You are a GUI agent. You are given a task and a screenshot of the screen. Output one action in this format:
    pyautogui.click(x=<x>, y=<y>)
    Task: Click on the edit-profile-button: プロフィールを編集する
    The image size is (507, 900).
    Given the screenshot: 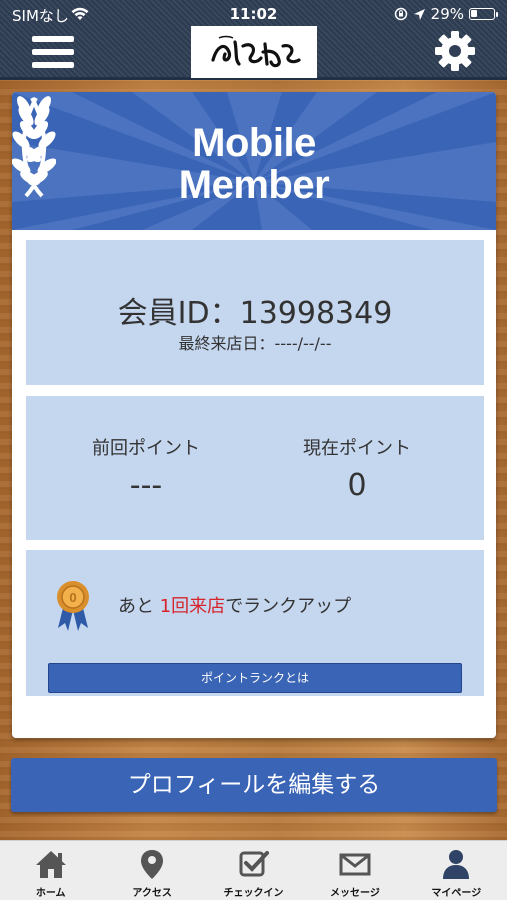 What is the action you would take?
    pyautogui.click(x=254, y=785)
    